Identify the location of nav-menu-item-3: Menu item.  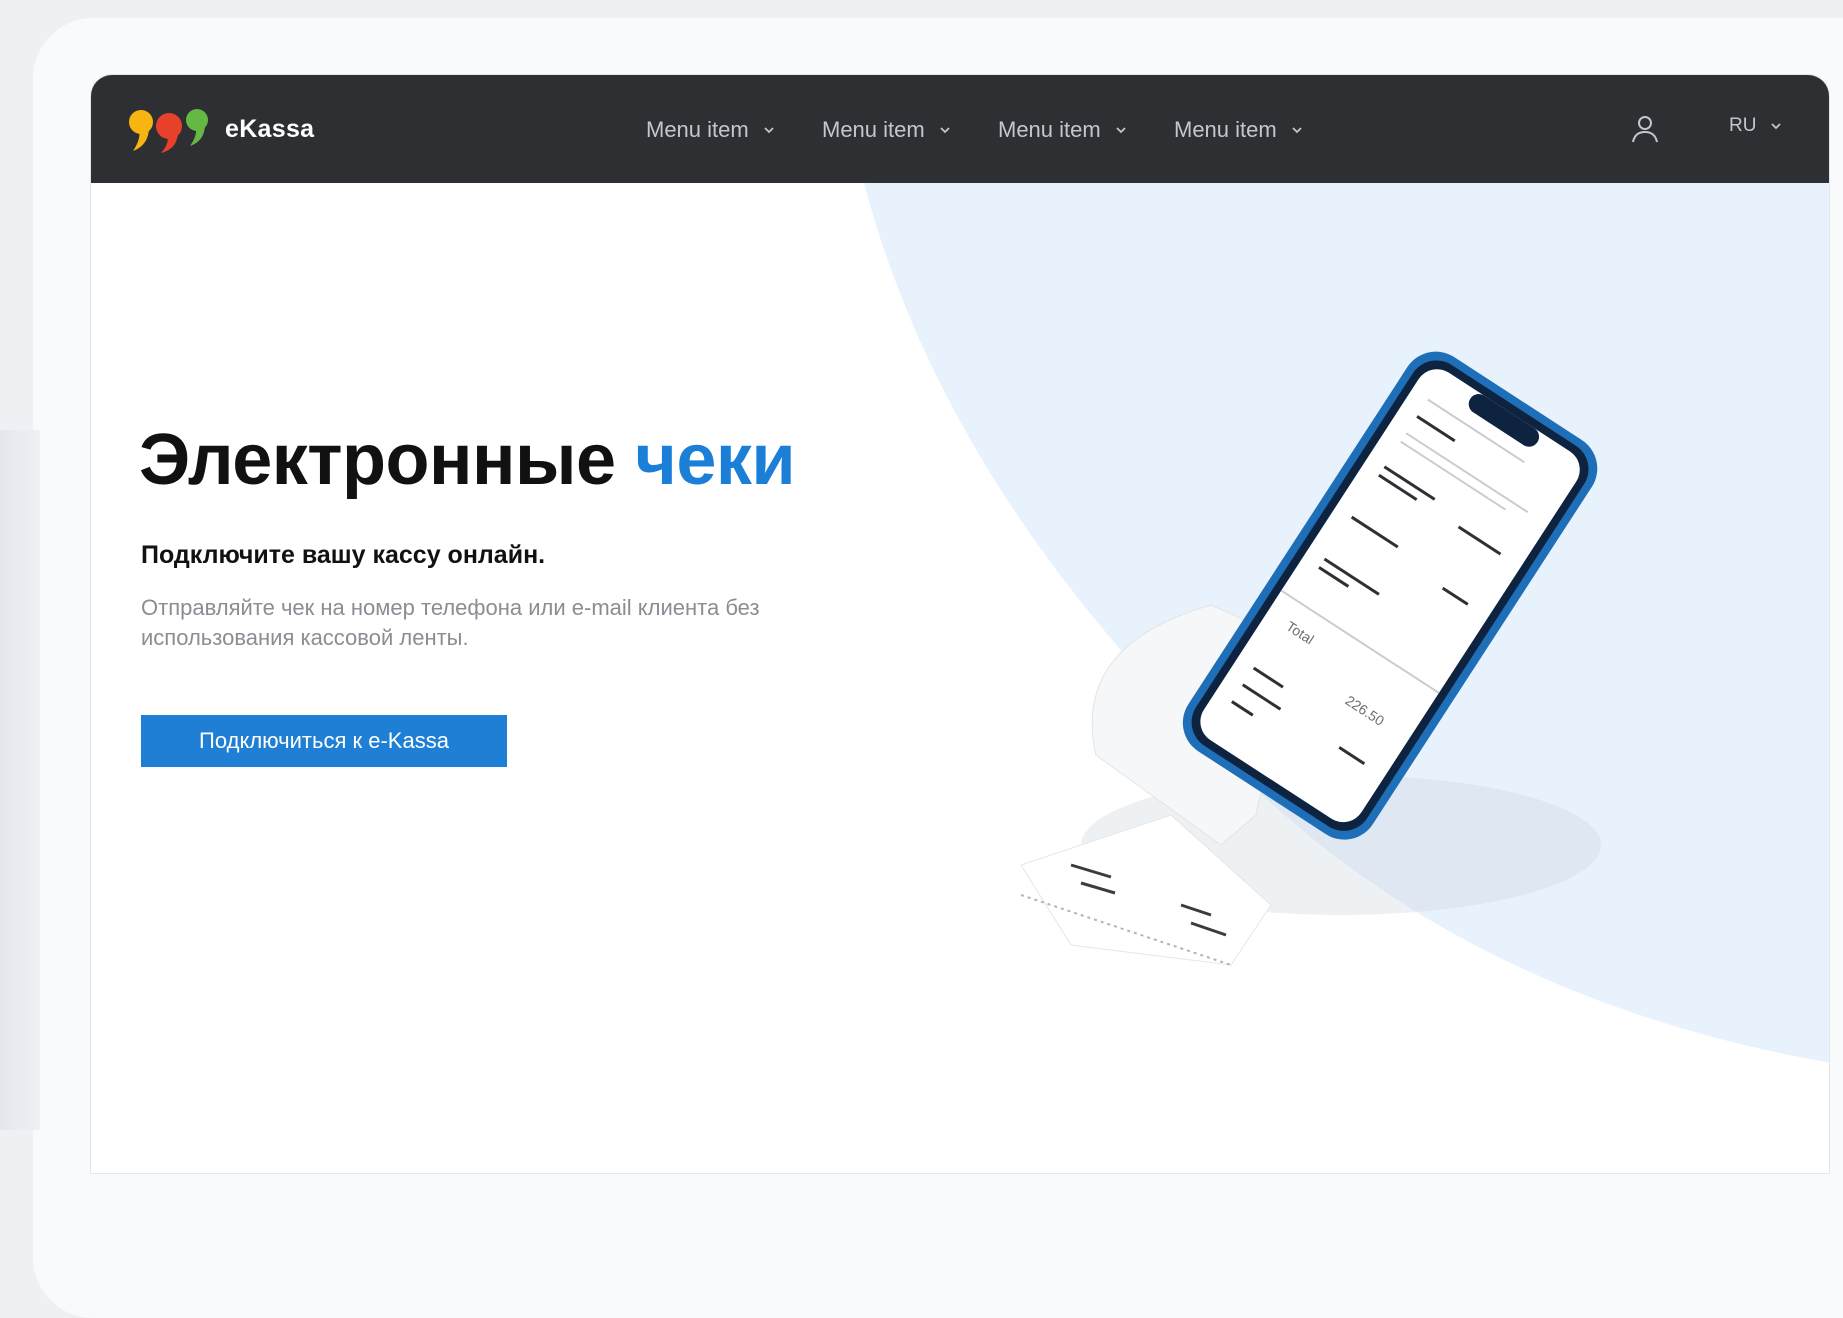
(1062, 130).